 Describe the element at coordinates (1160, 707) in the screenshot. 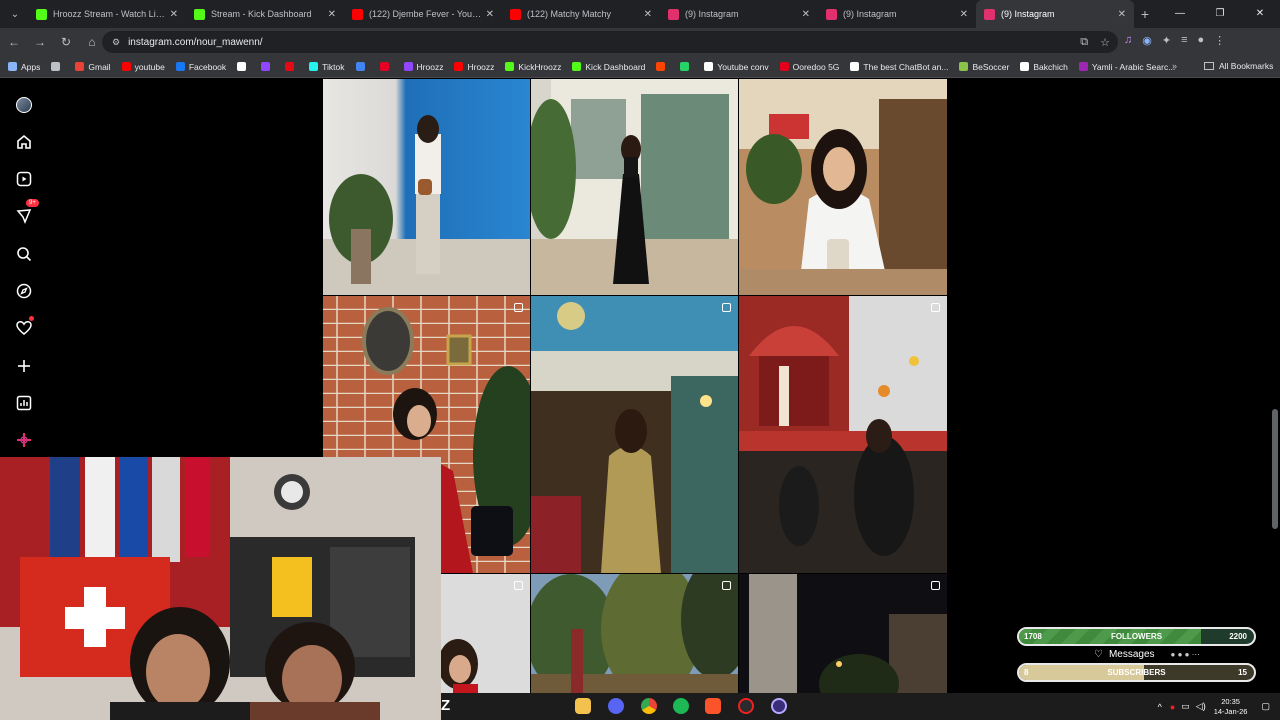

I see `tray-chevron-icon: ^` at that location.